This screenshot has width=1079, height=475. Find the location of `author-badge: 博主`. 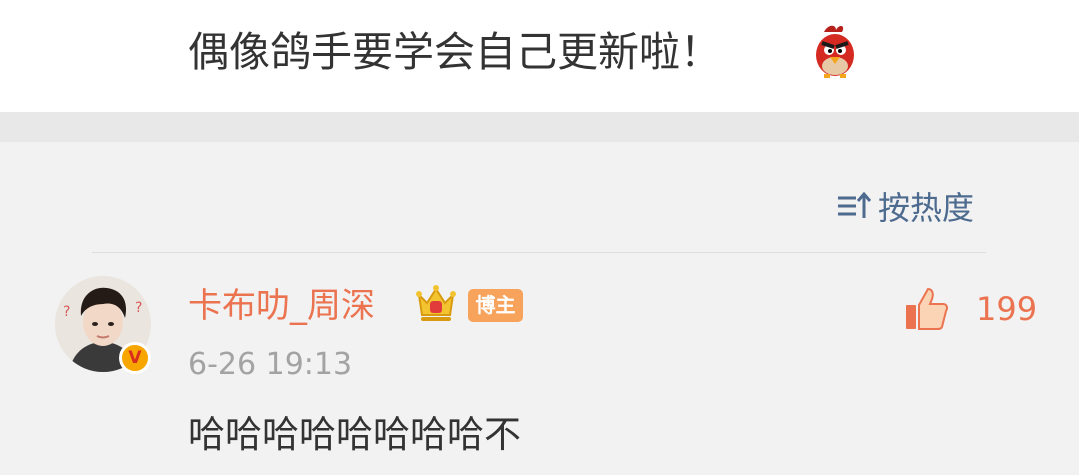

author-badge: 博主 is located at coordinates (495, 305).